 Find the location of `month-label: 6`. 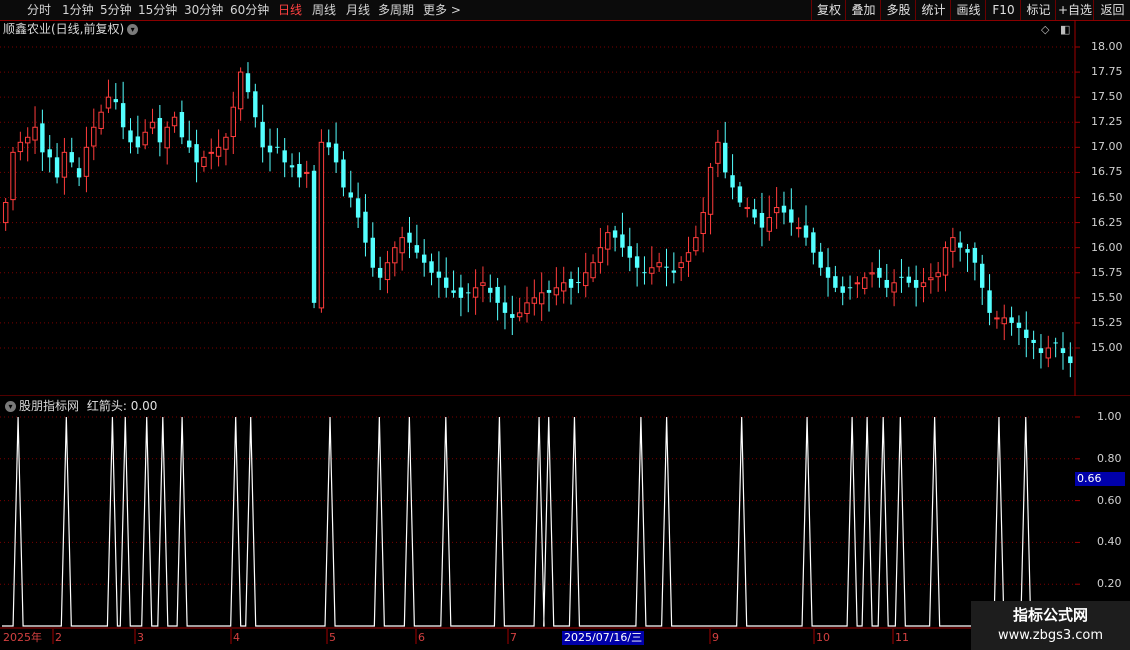

month-label: 6 is located at coordinates (421, 637).